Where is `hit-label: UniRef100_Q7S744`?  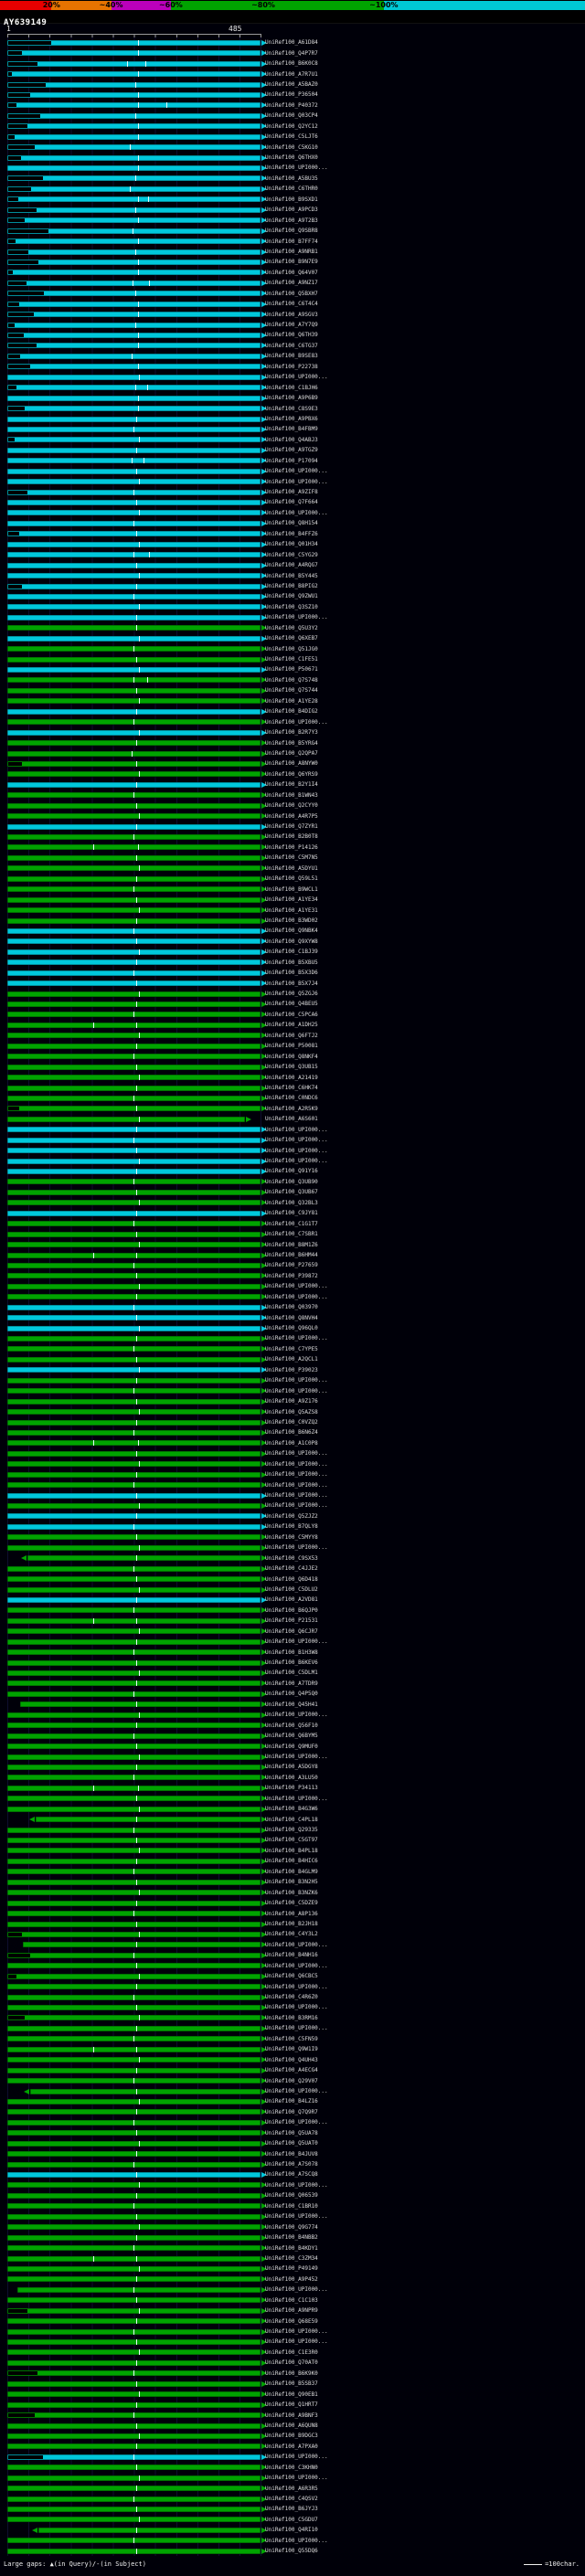
hit-label: UniRef100_Q7S744 is located at coordinates (291, 690).